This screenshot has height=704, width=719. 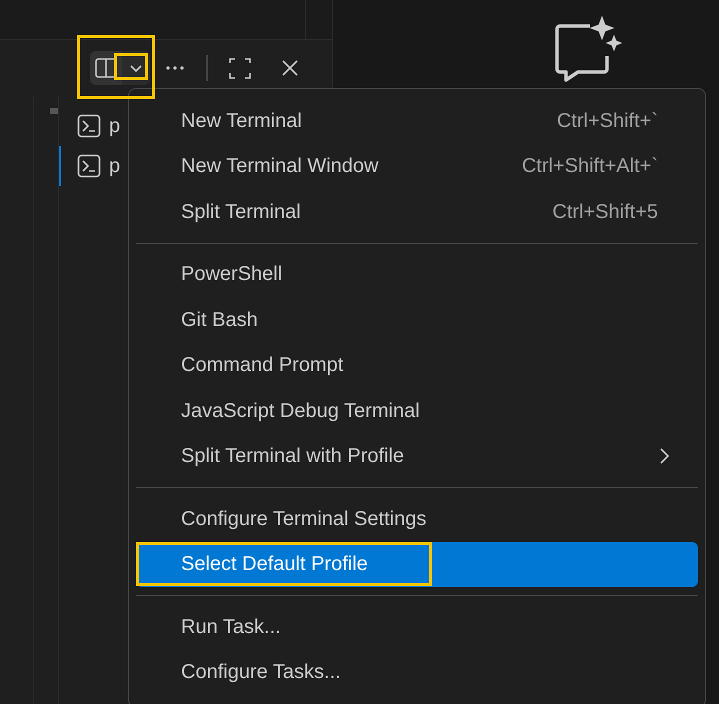 What do you see at coordinates (590, 167) in the screenshot?
I see `shortcut-label: Ctrl+Shift+Alt+`` at bounding box center [590, 167].